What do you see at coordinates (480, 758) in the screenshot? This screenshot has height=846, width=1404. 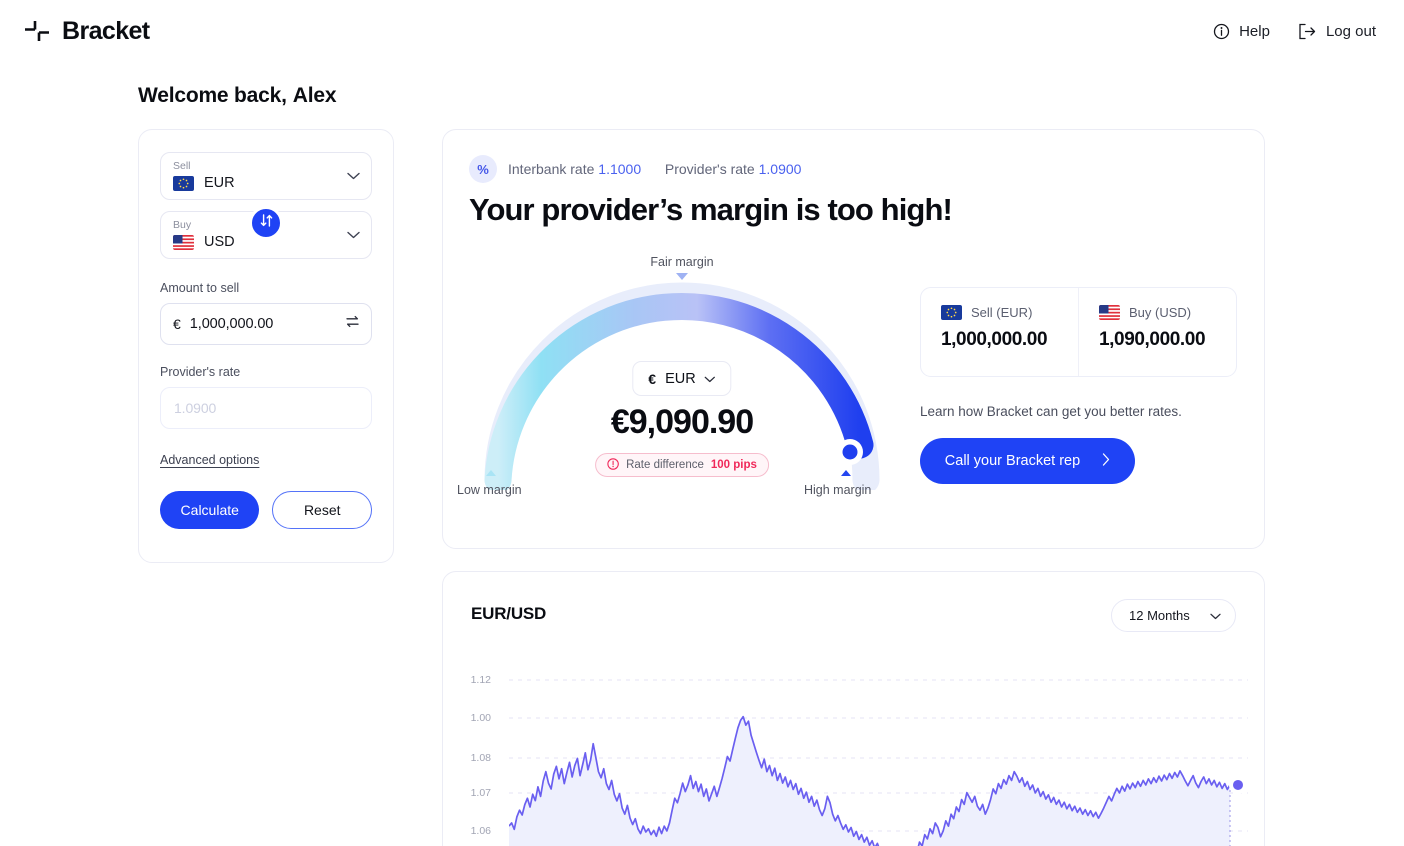 I see `chart-y-tick: 1.08` at bounding box center [480, 758].